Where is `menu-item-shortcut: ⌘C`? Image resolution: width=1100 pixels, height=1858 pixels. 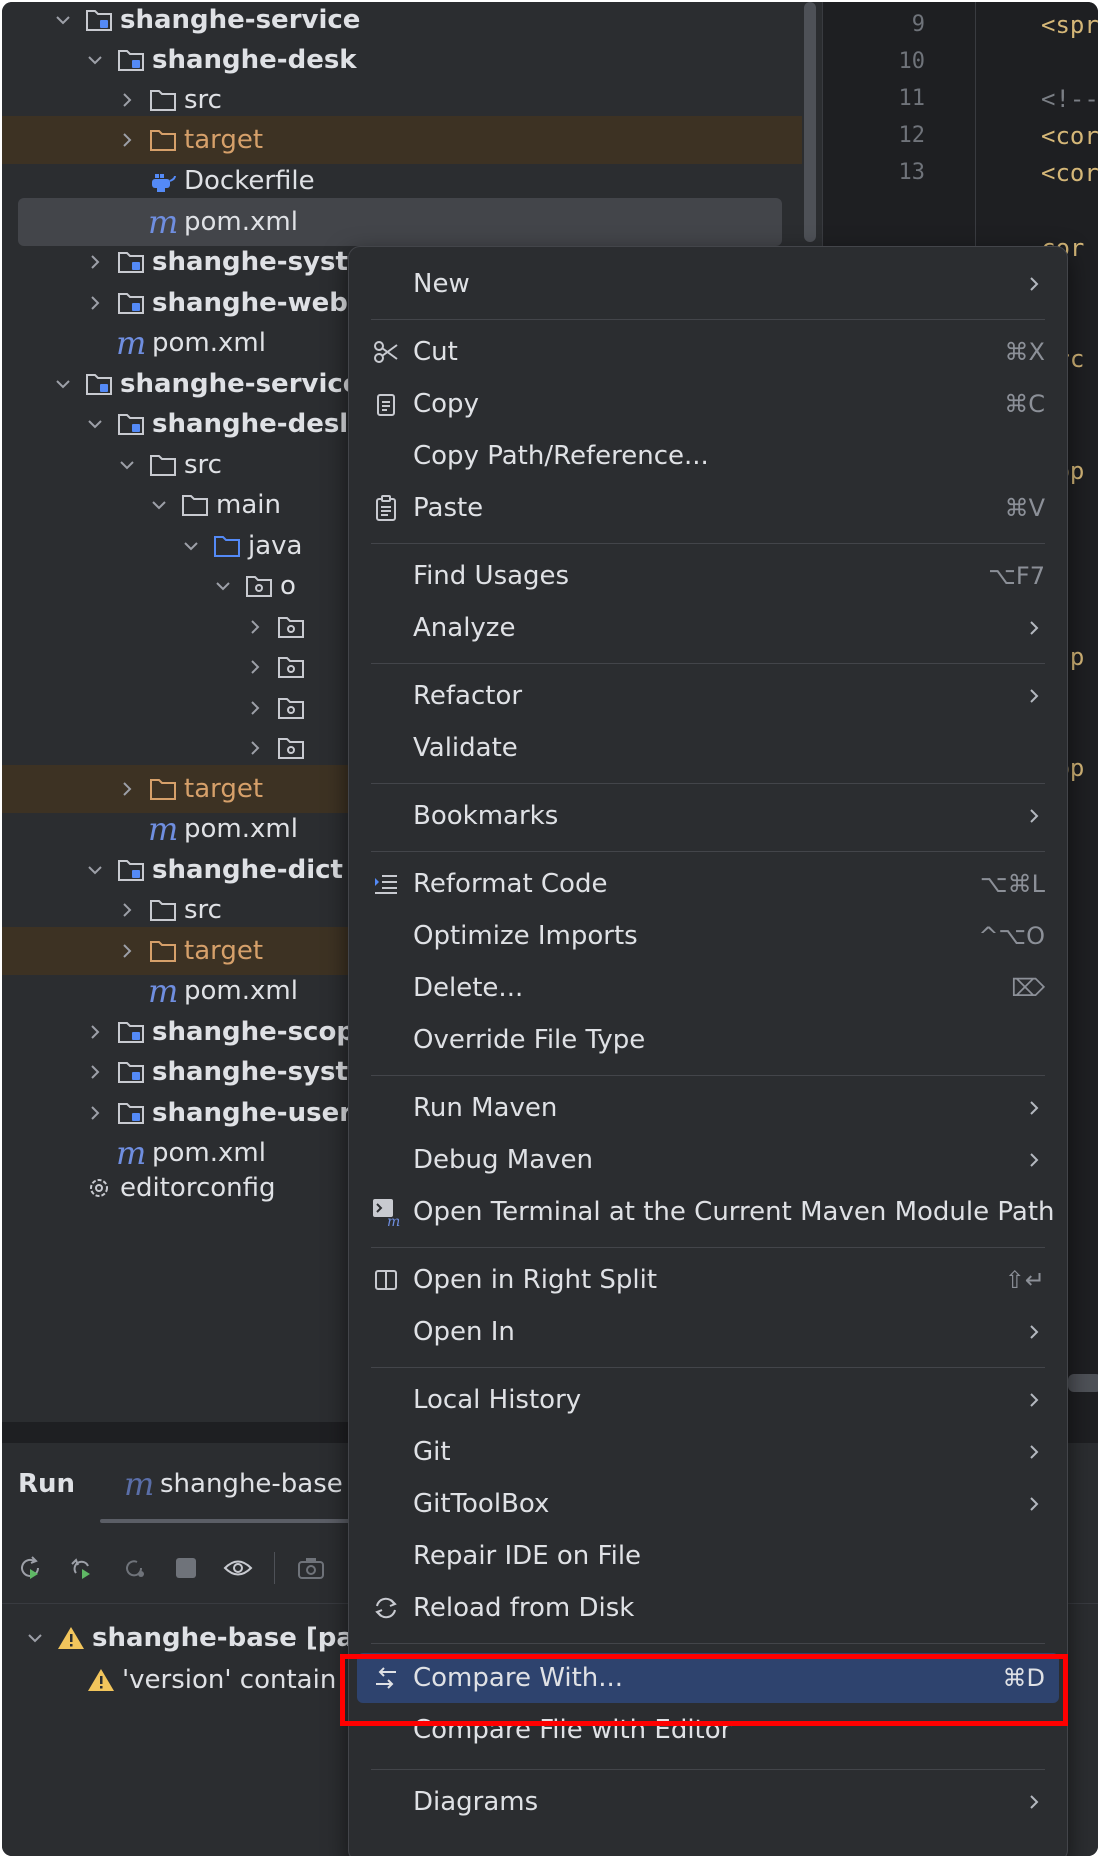 menu-item-shortcut: ⌘C is located at coordinates (1024, 404).